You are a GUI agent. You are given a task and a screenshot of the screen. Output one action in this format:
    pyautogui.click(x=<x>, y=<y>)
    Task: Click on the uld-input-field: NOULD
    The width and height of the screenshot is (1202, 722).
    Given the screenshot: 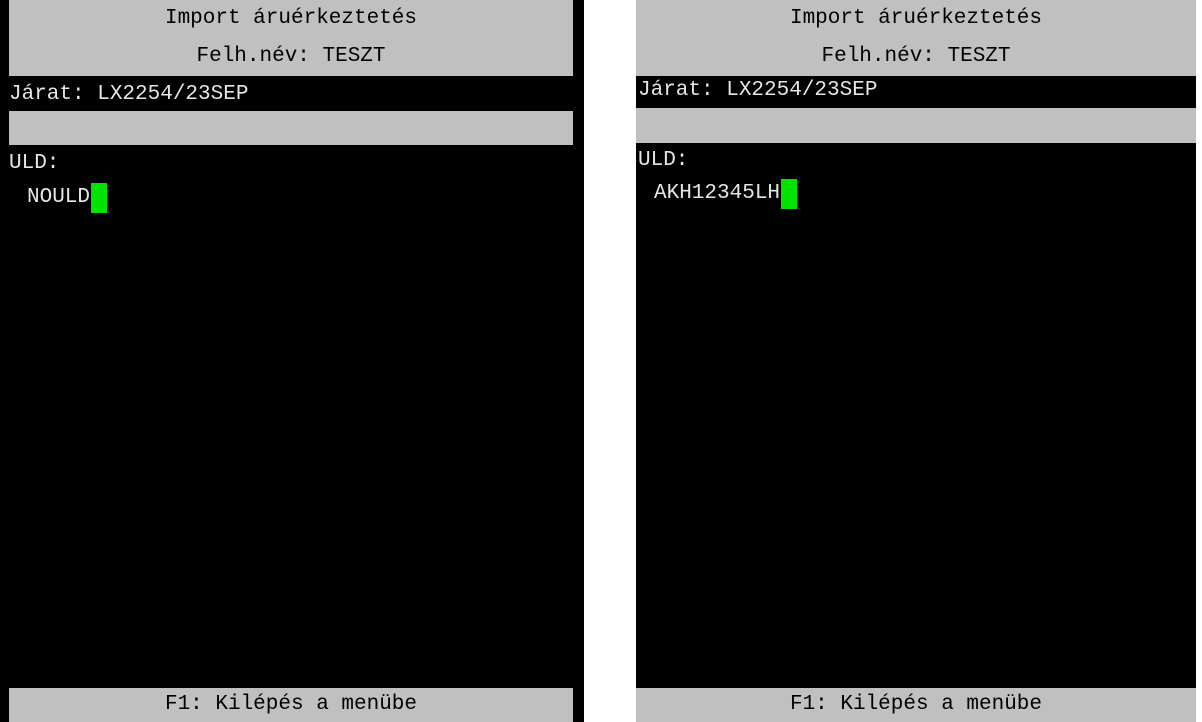 What is the action you would take?
    pyautogui.click(x=67, y=198)
    